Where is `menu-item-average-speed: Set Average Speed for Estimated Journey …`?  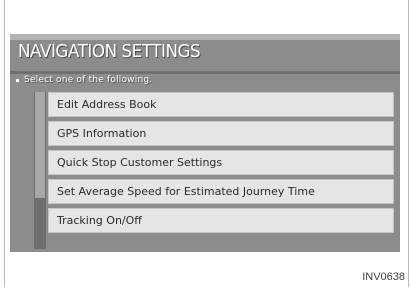 menu-item-average-speed: Set Average Speed for Estimated Journey … is located at coordinates (221, 191).